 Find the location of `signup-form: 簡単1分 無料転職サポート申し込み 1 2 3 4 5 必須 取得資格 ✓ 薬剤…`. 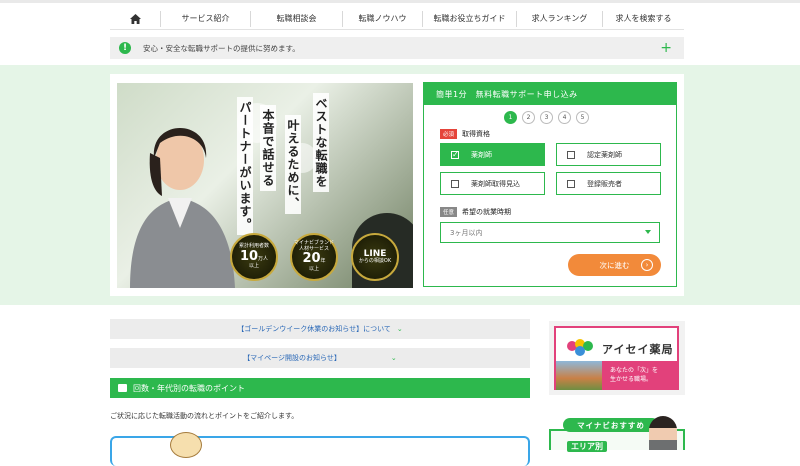

signup-form: 簡単1分 無料転職サポート申し込み 1 2 3 4 5 必須 取得資格 ✓ 薬剤… is located at coordinates (550, 184).